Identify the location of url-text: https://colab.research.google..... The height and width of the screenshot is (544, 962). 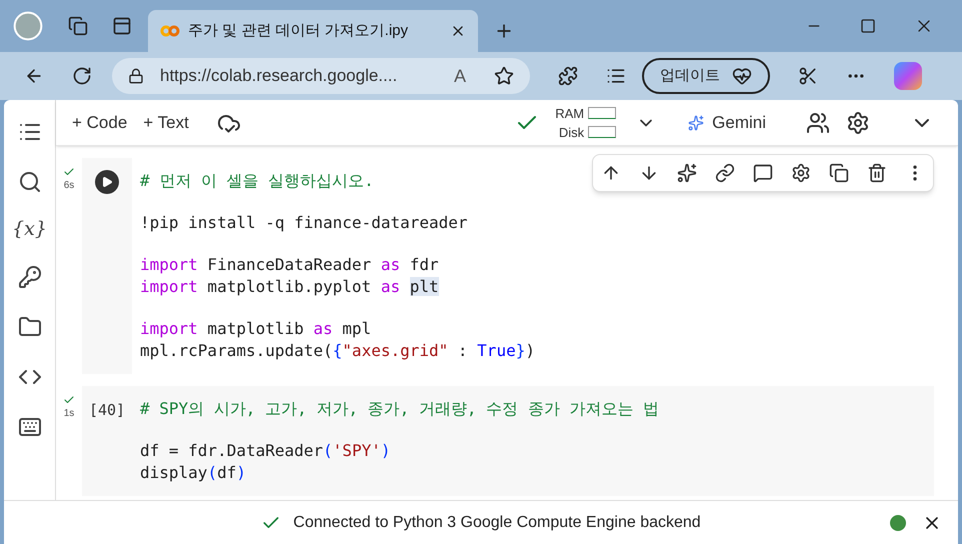
(279, 76).